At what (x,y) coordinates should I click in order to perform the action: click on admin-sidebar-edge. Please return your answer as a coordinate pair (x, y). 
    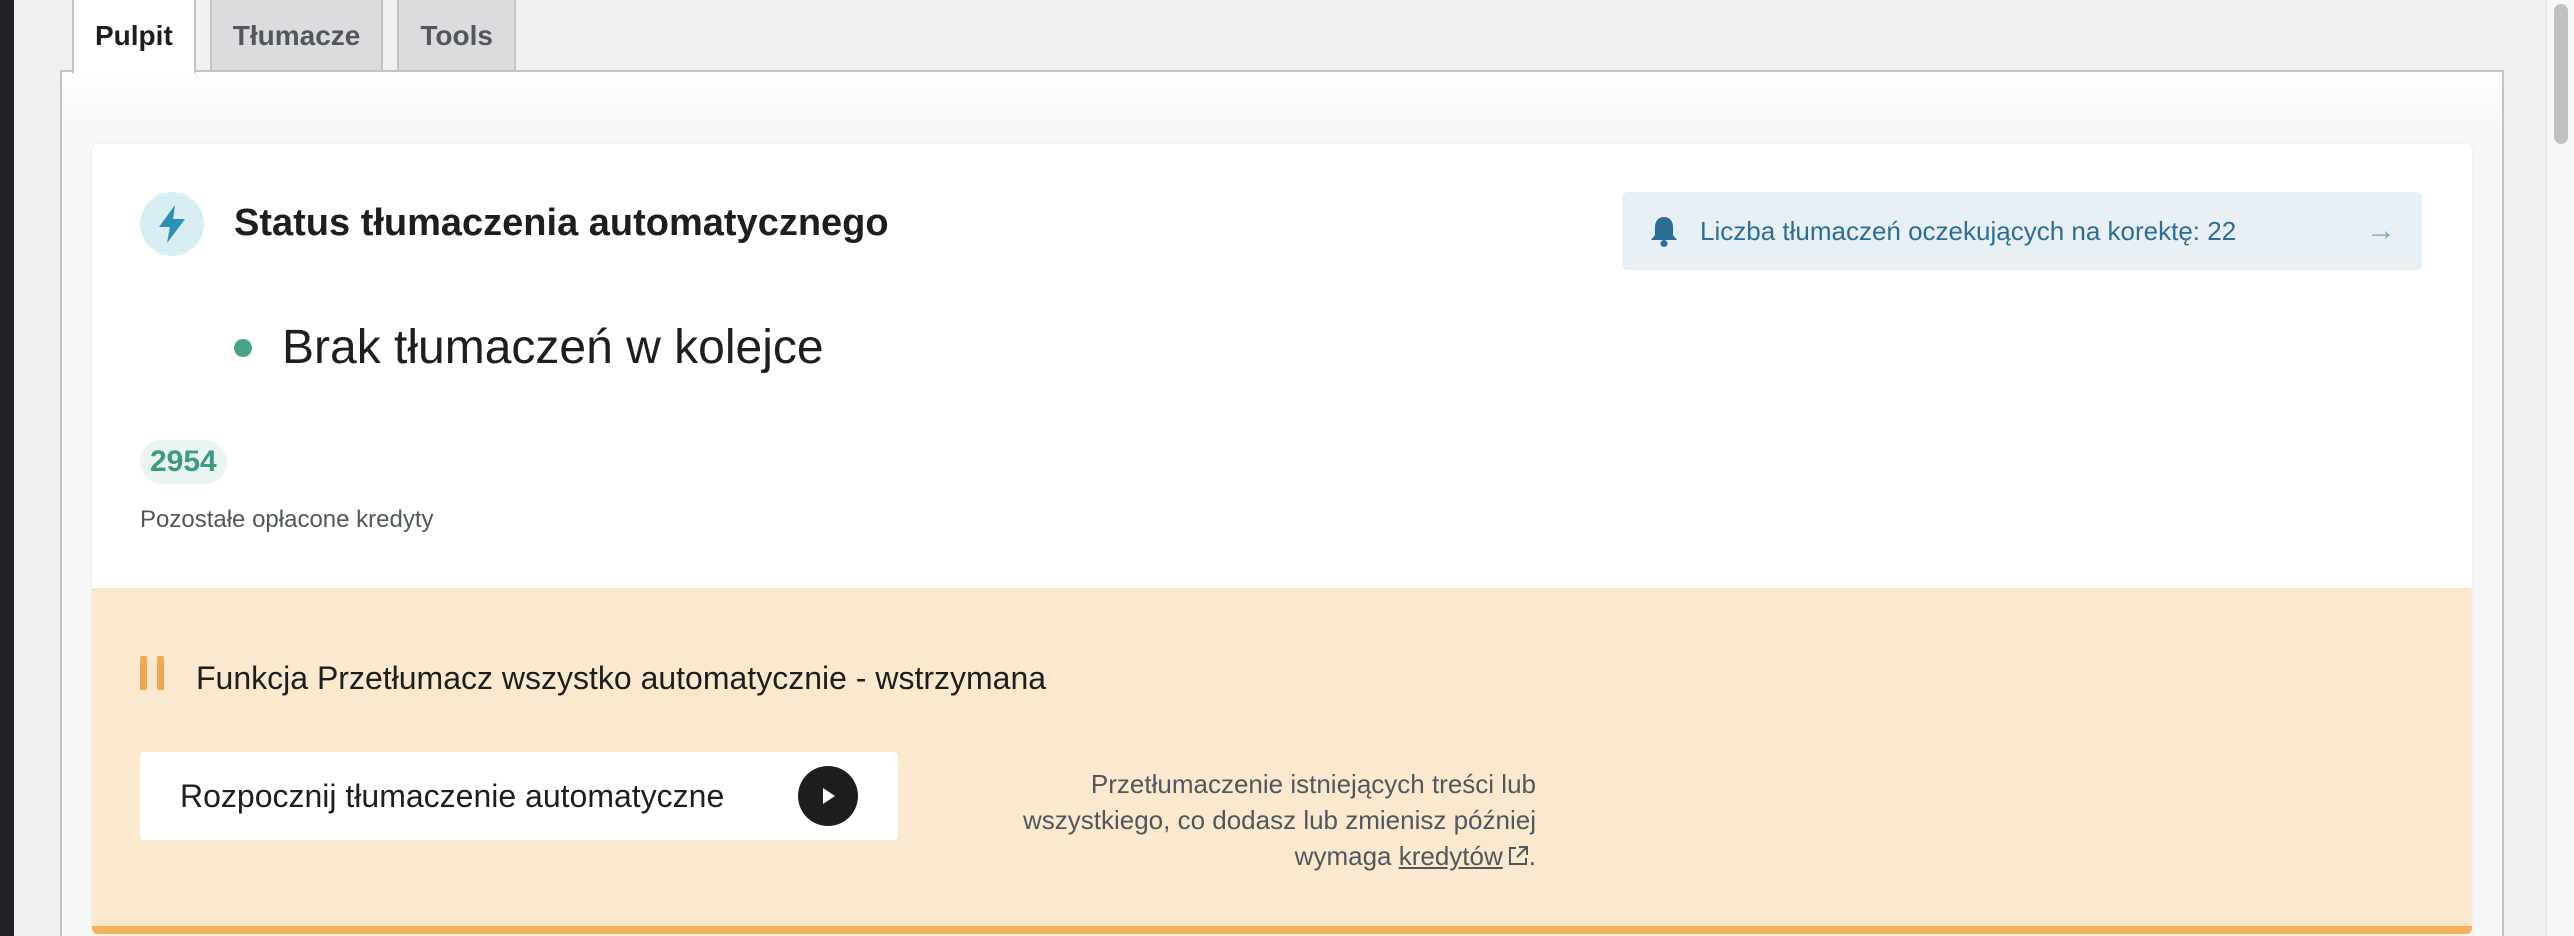
    Looking at the image, I should click on (7, 468).